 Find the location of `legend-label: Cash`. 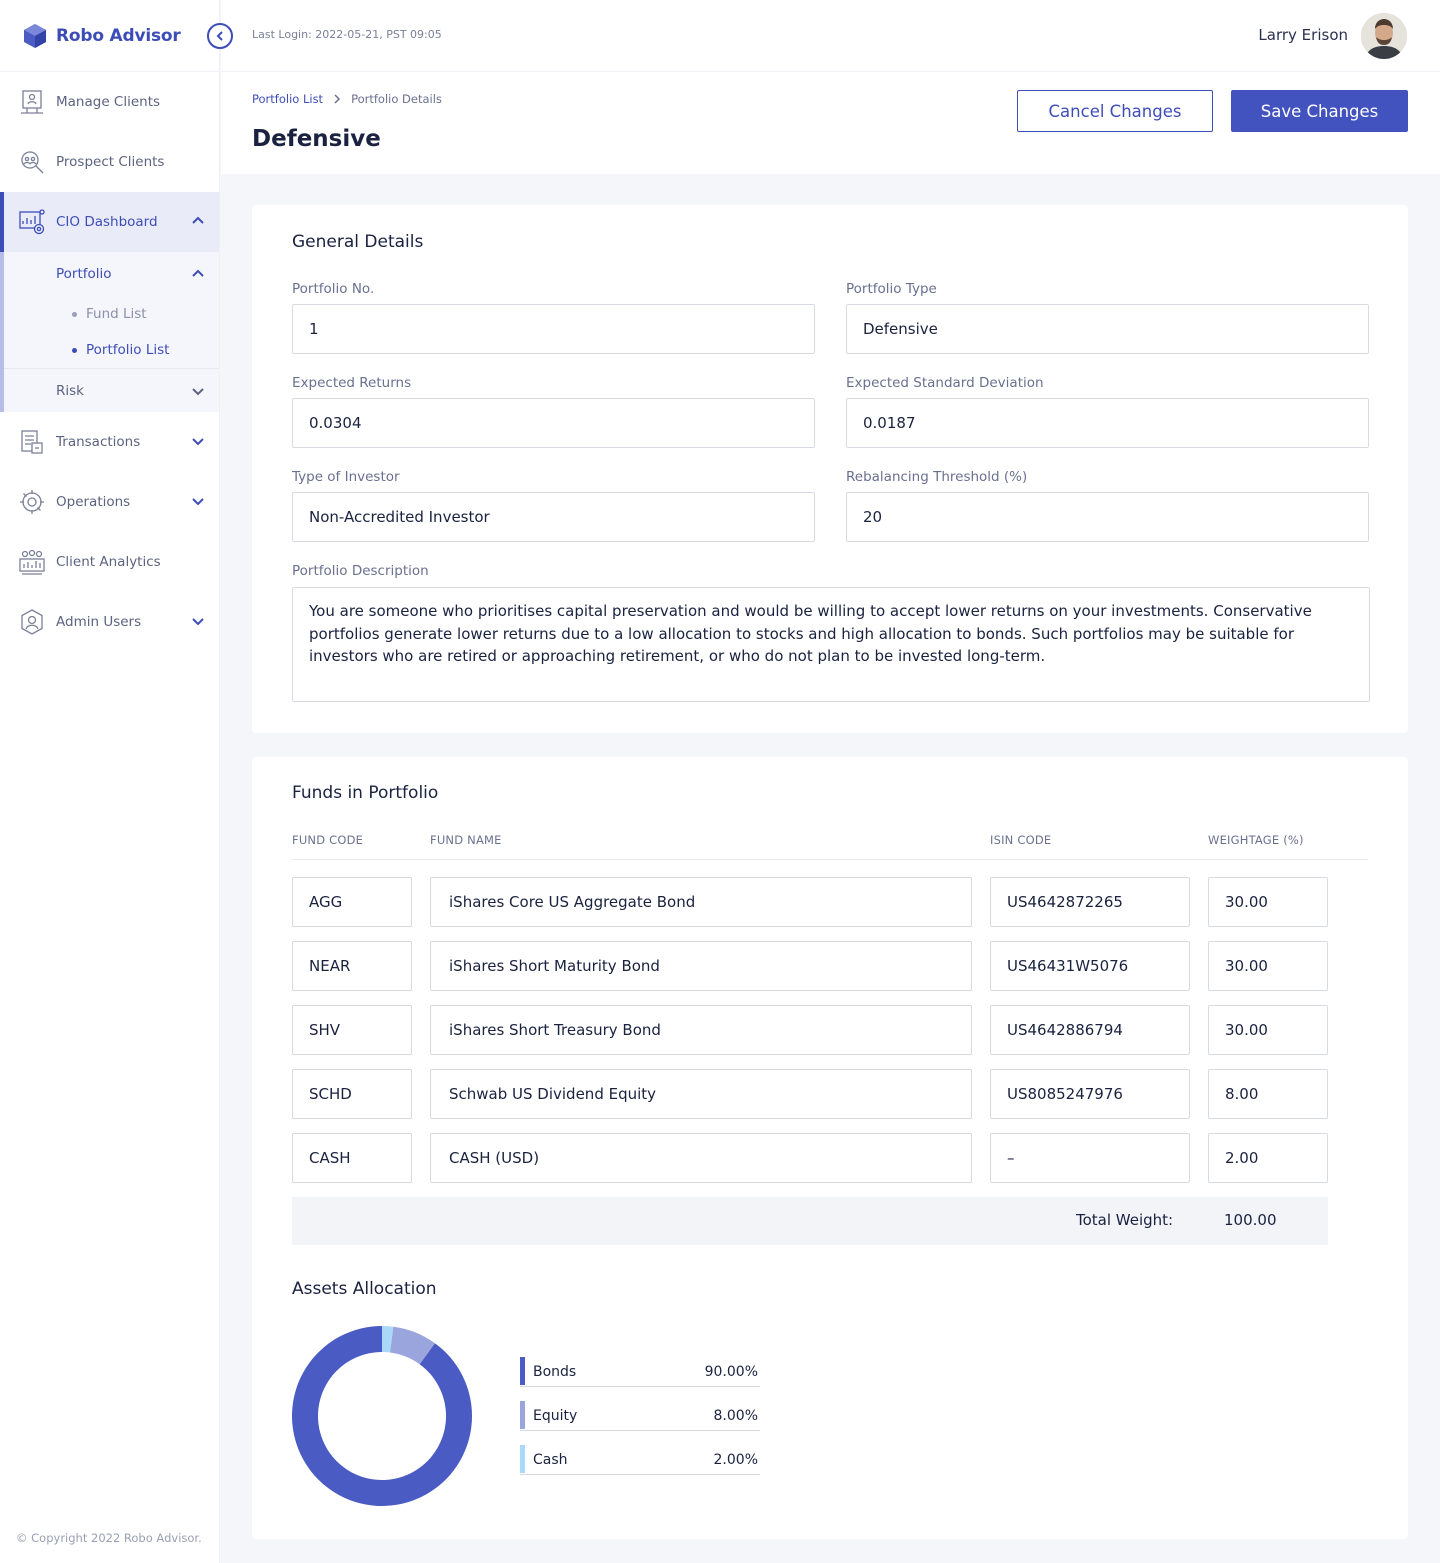

legend-label: Cash is located at coordinates (550, 1460).